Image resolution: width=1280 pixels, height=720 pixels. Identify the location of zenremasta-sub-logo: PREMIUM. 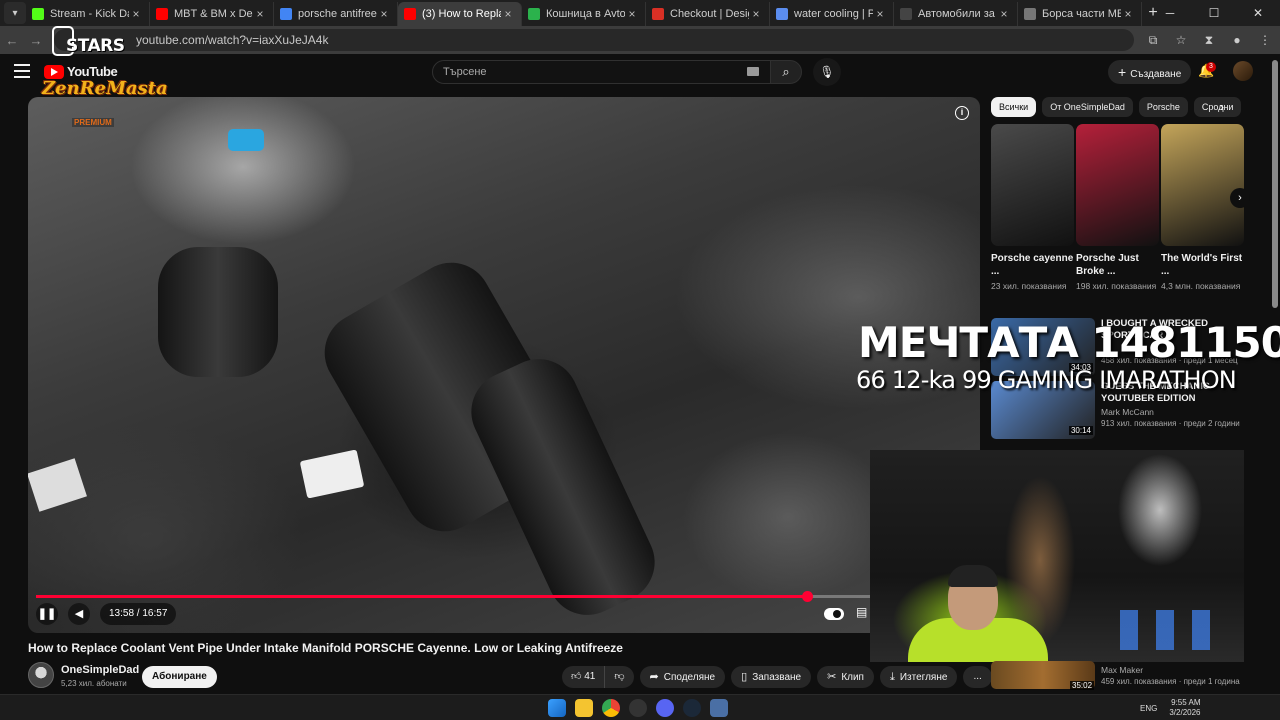
(93, 122).